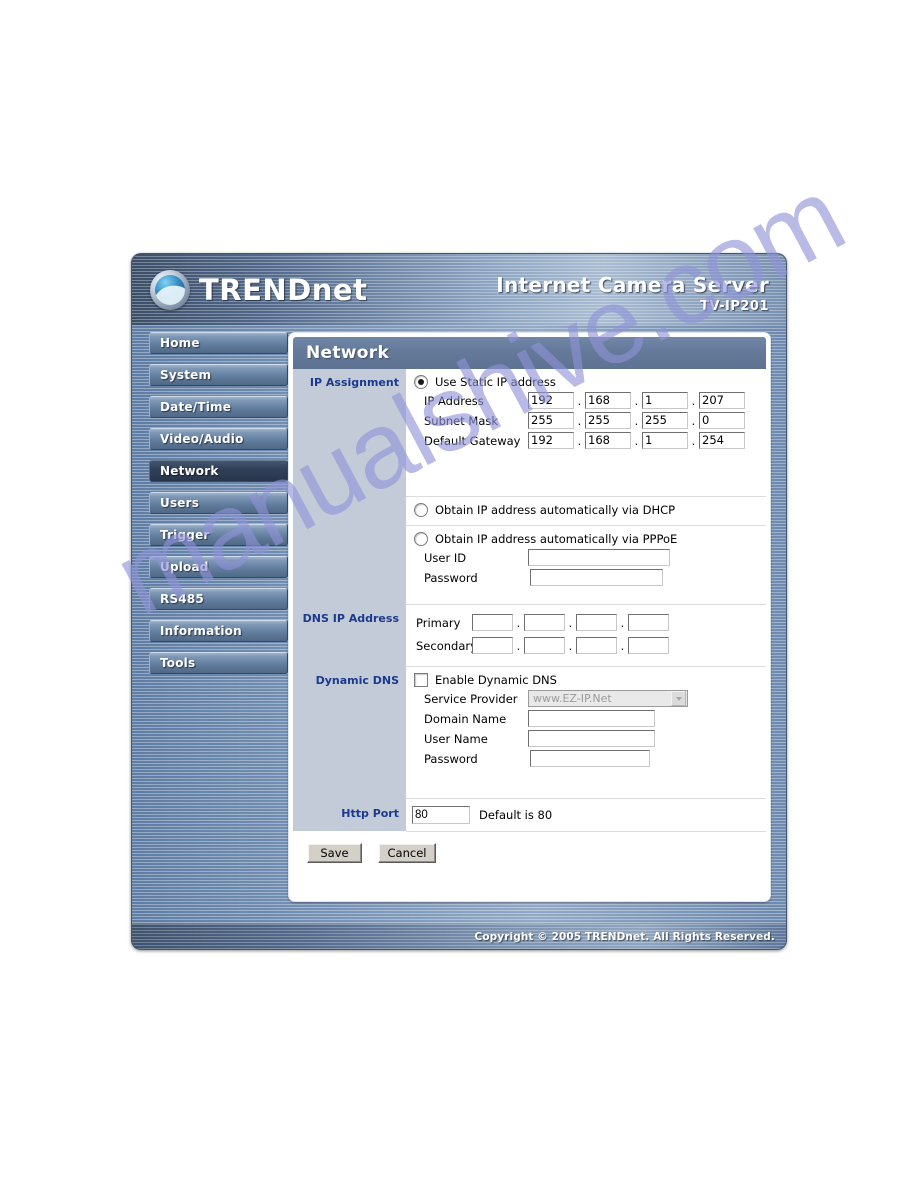  What do you see at coordinates (451, 577) in the screenshot?
I see `pppoe-password-label: Password` at bounding box center [451, 577].